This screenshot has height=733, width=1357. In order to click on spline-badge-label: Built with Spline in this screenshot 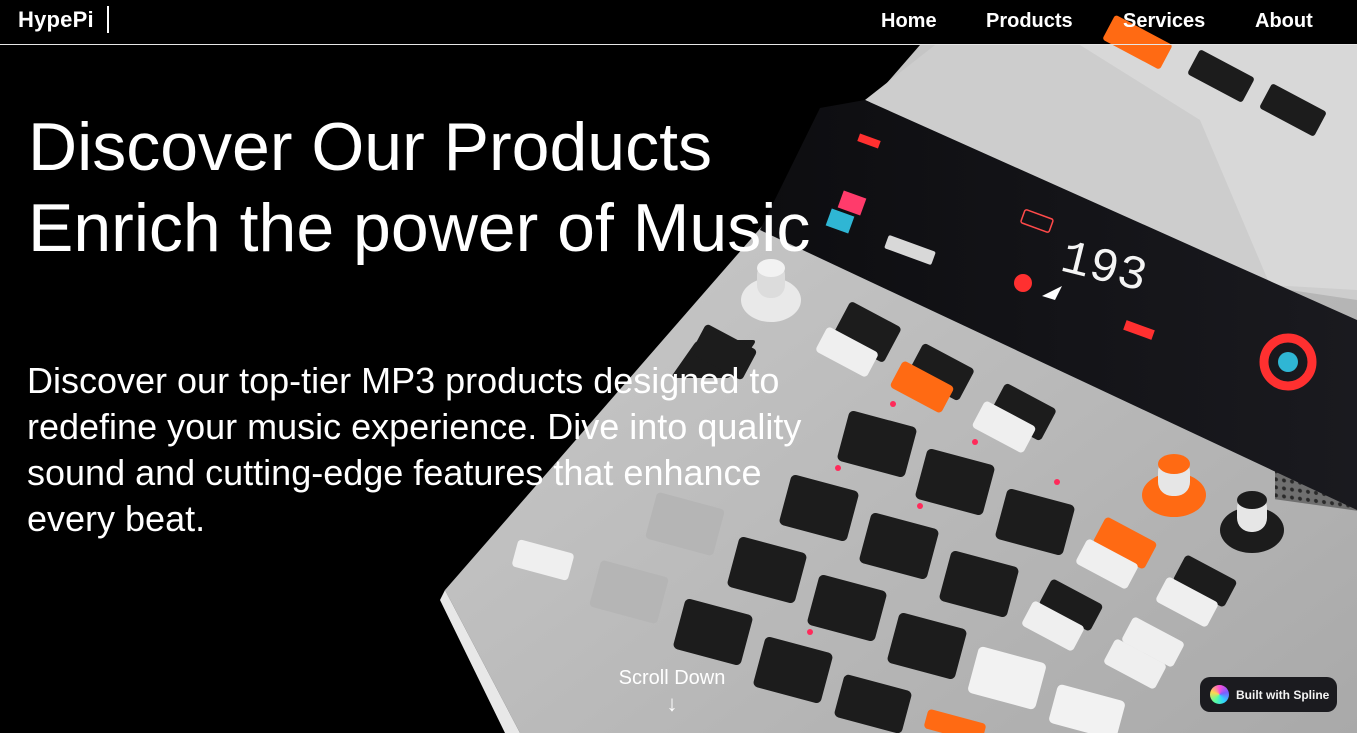, I will do `click(1283, 694)`.